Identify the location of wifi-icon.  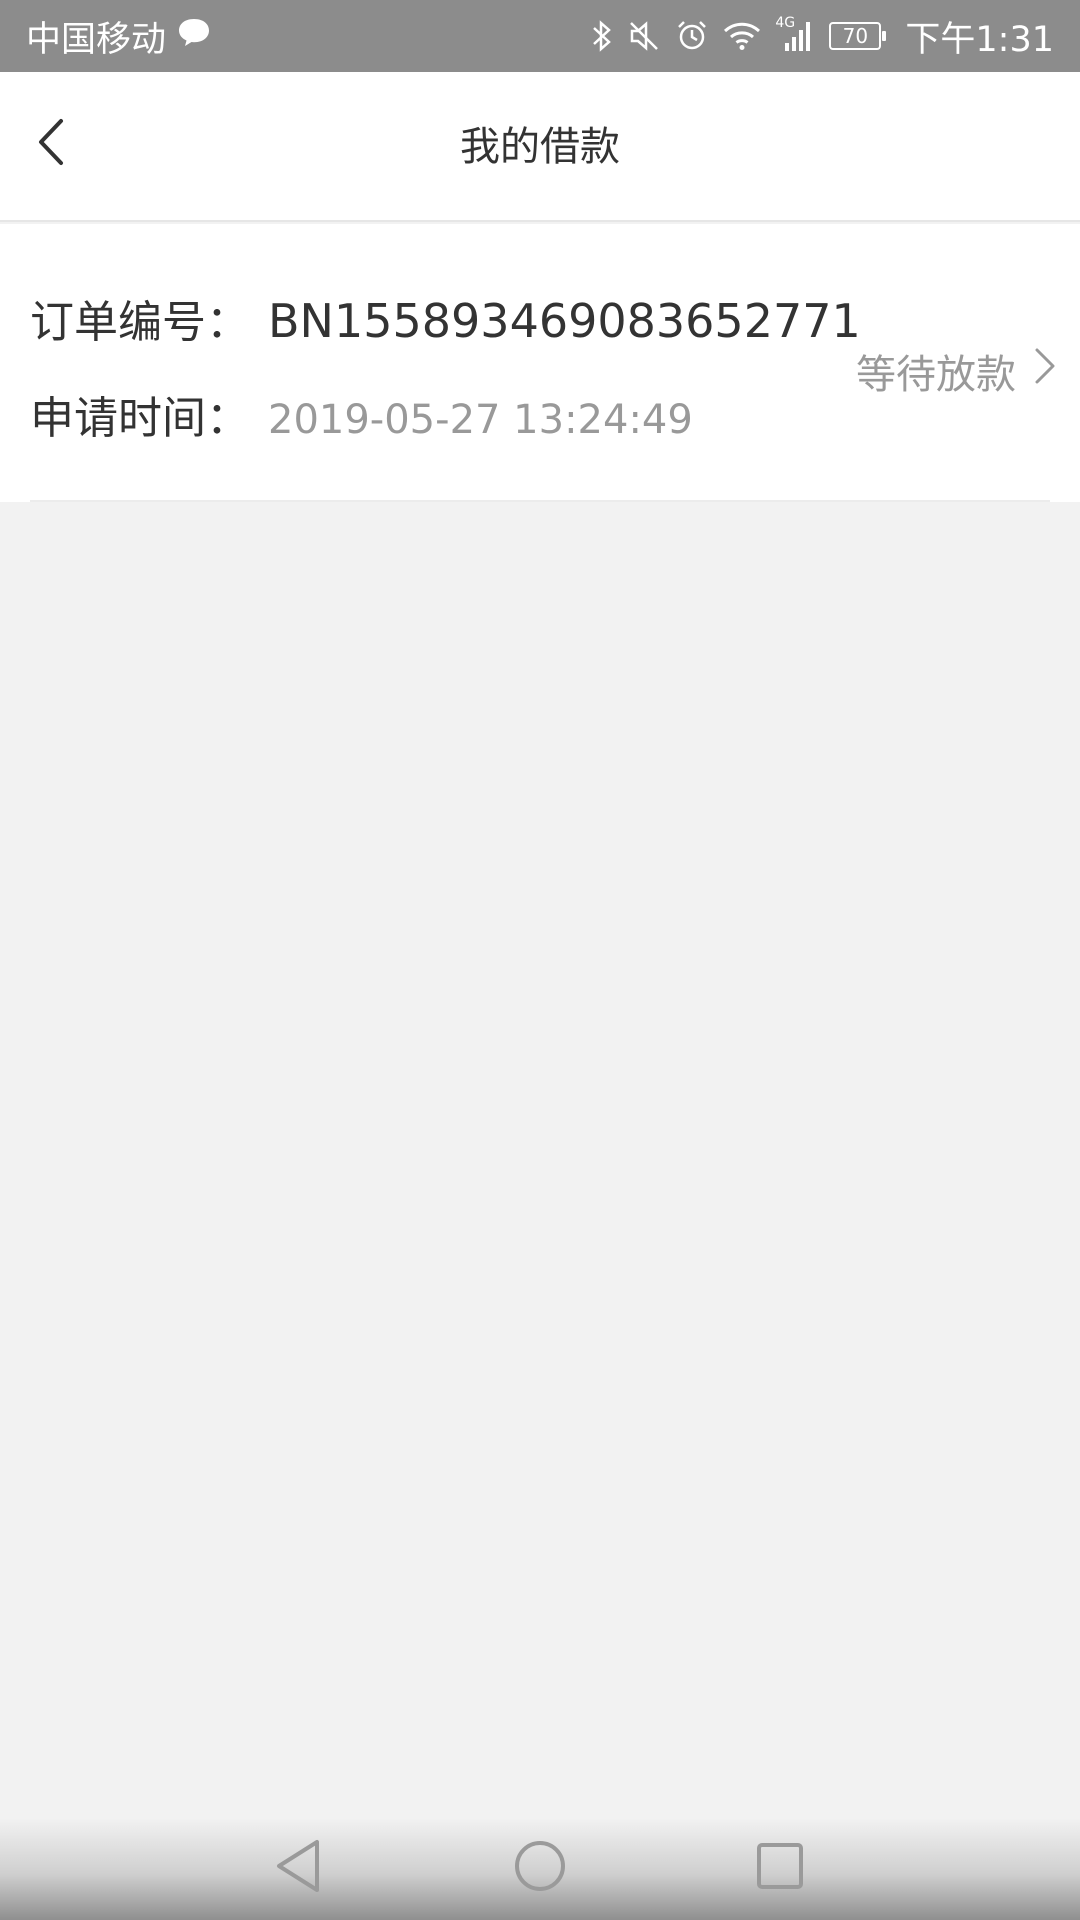
(742, 36).